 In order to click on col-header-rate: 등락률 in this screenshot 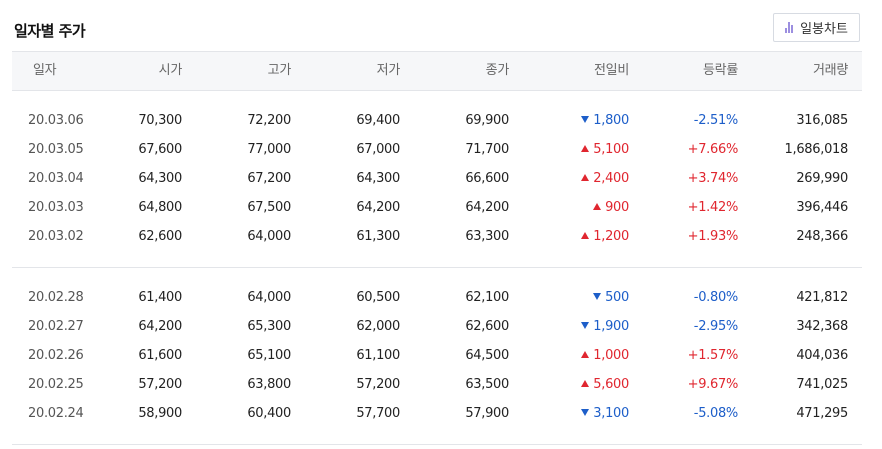, I will do `click(720, 70)`.